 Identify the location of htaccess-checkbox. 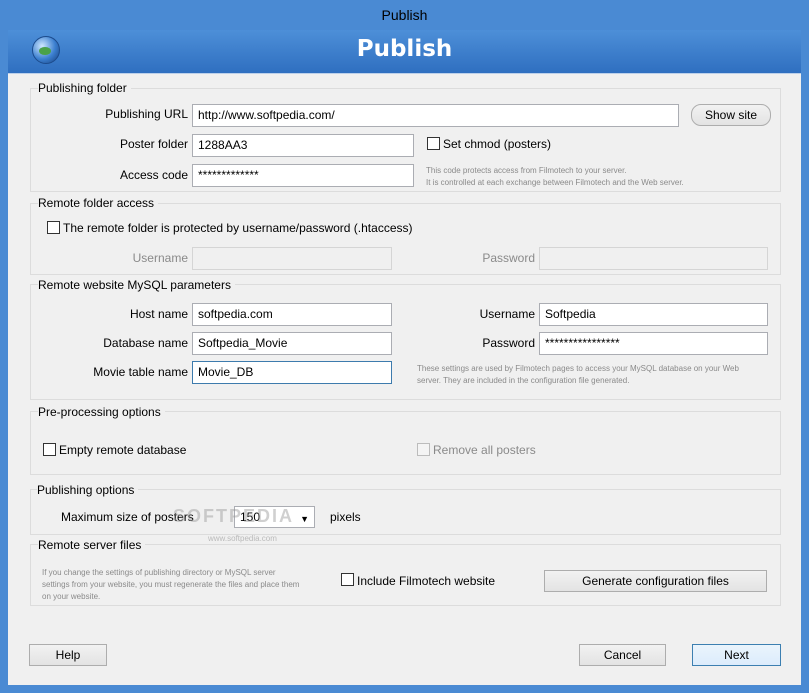
(53, 227).